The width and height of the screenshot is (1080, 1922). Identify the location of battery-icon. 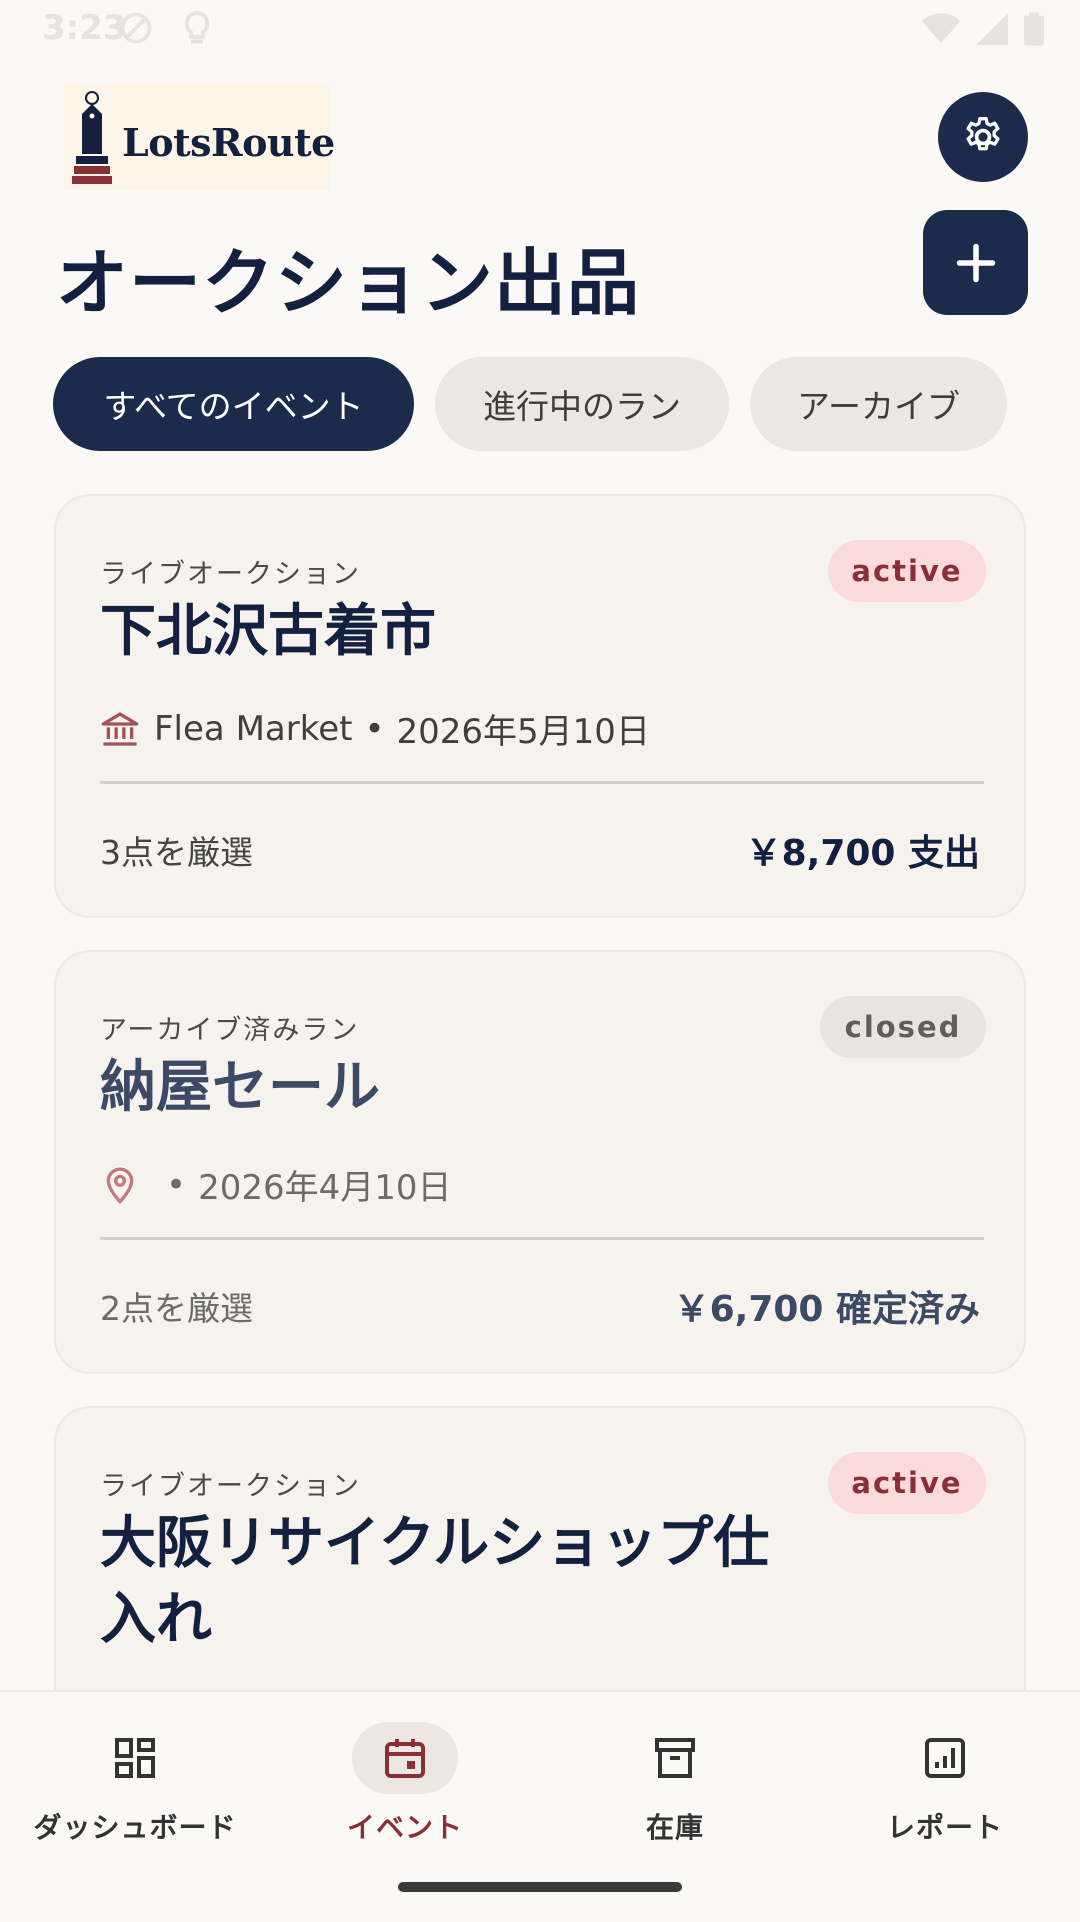
(1034, 29).